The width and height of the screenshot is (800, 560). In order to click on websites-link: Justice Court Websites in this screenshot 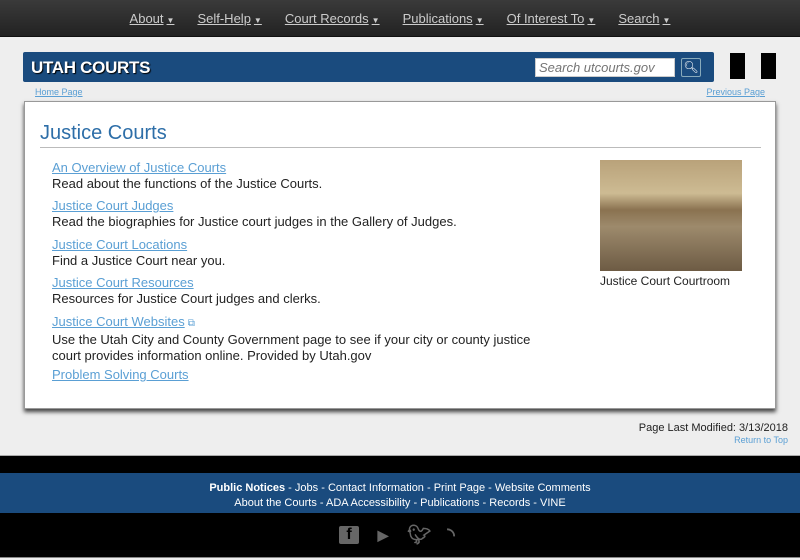, I will do `click(118, 321)`.